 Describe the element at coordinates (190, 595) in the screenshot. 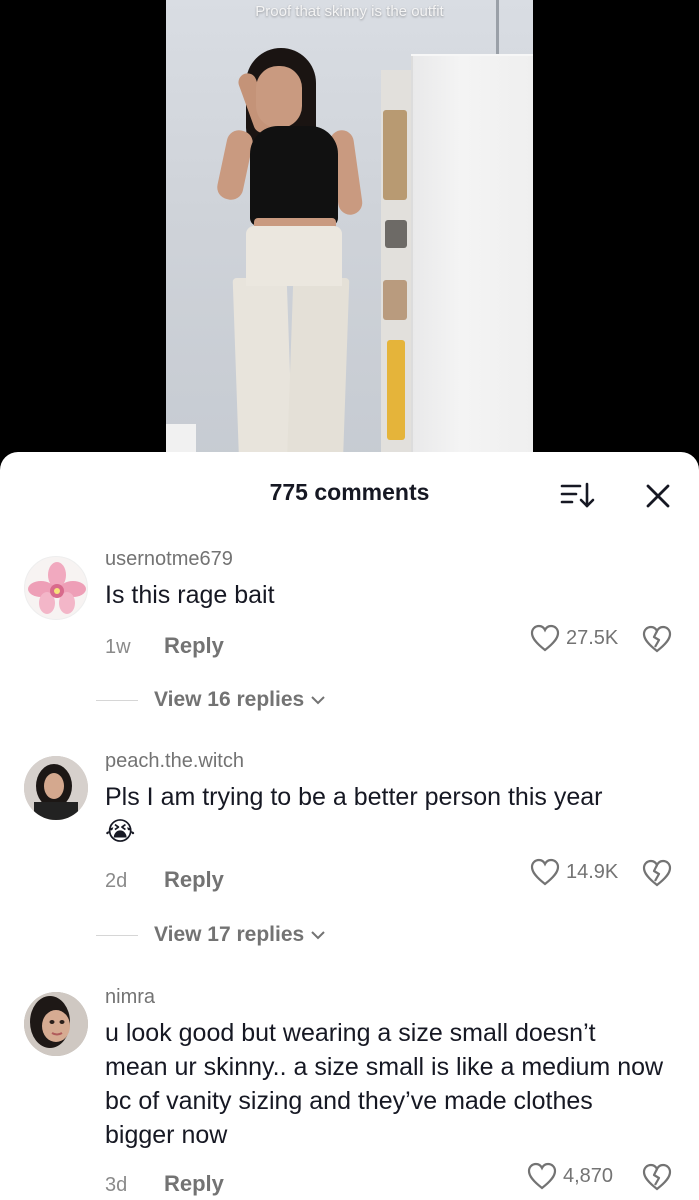

I see `comment-text: Is this rage bait` at that location.